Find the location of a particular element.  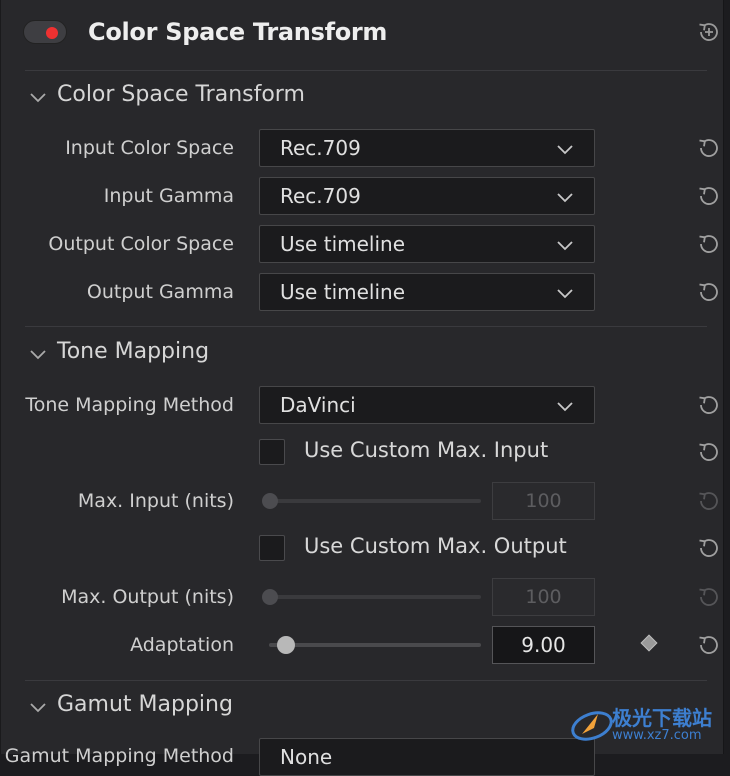

reset-plus-icon is located at coordinates (708, 32).